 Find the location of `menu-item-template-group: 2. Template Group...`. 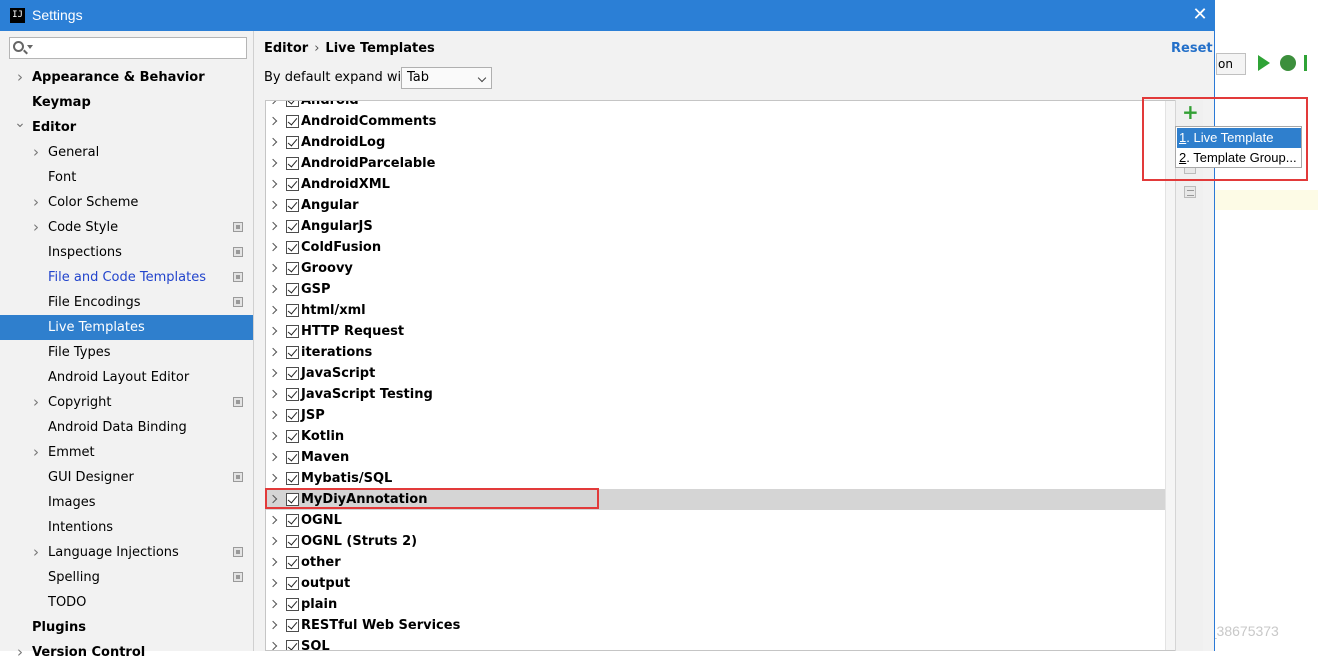

menu-item-template-group: 2. Template Group... is located at coordinates (1239, 158).